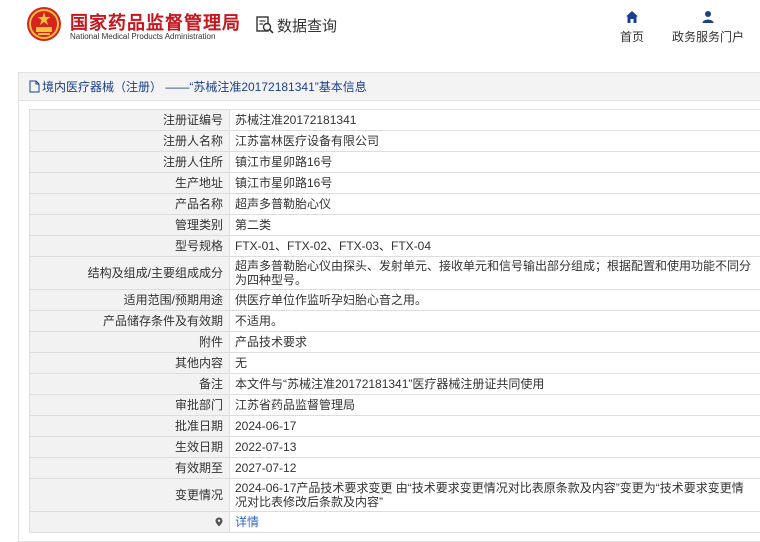  What do you see at coordinates (494, 246) in the screenshot?
I see `field-value: FTX-01、FTX-02、FTX-03、FTX-04` at bounding box center [494, 246].